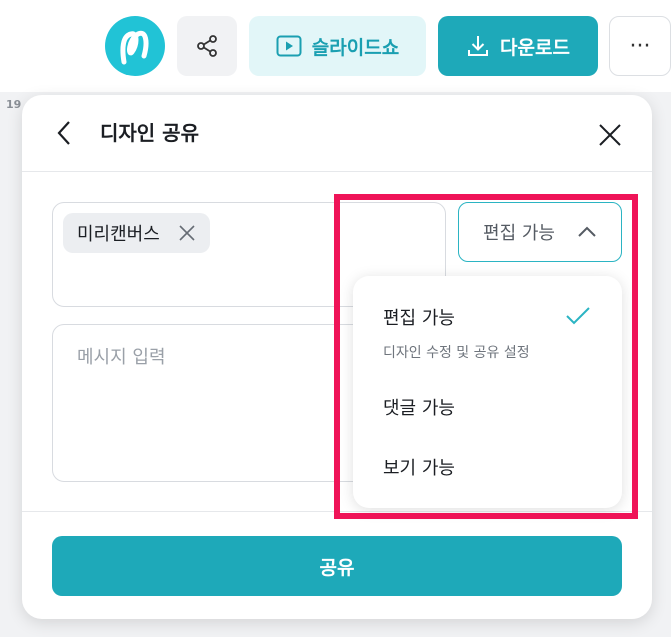 The height and width of the screenshot is (637, 671). What do you see at coordinates (118, 234) in the screenshot?
I see `recipient-chip-label: 미리캔버스` at bounding box center [118, 234].